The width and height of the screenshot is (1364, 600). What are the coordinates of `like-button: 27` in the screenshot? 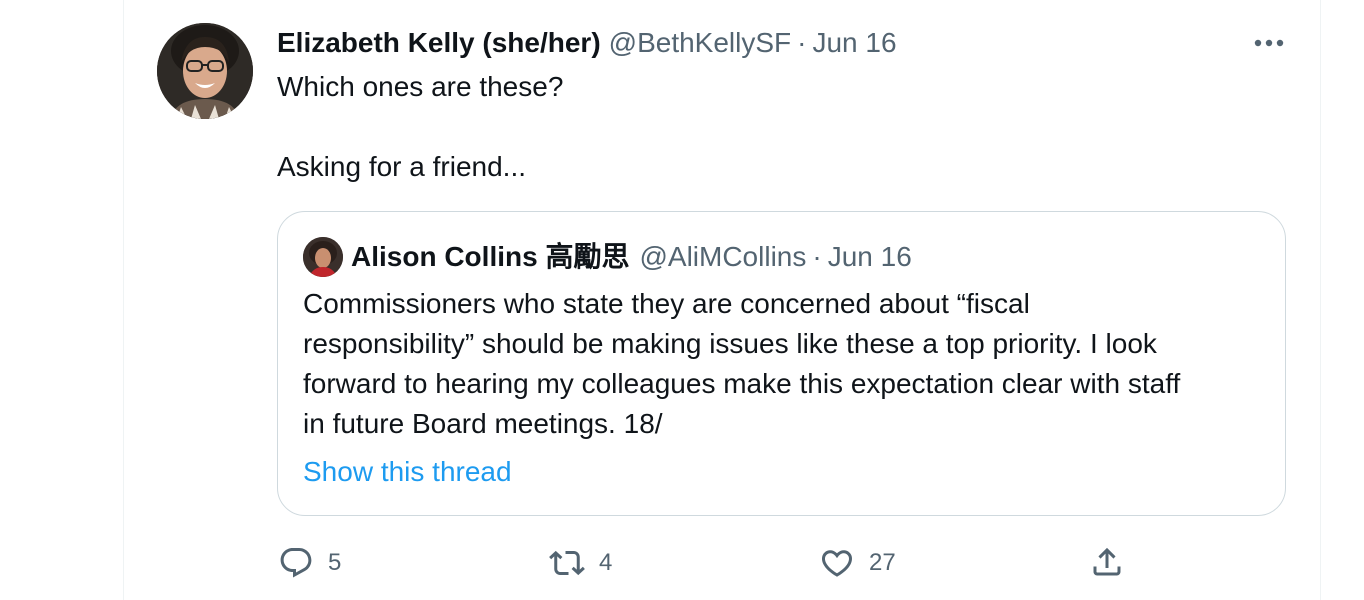 It's located at (857, 563).